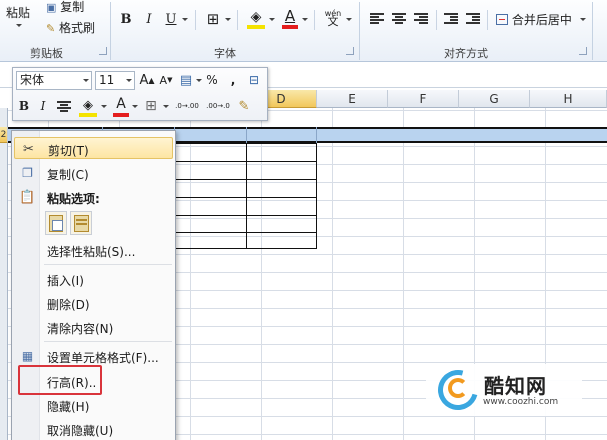  Describe the element at coordinates (423, 99) in the screenshot. I see `column-header-f: F` at that location.